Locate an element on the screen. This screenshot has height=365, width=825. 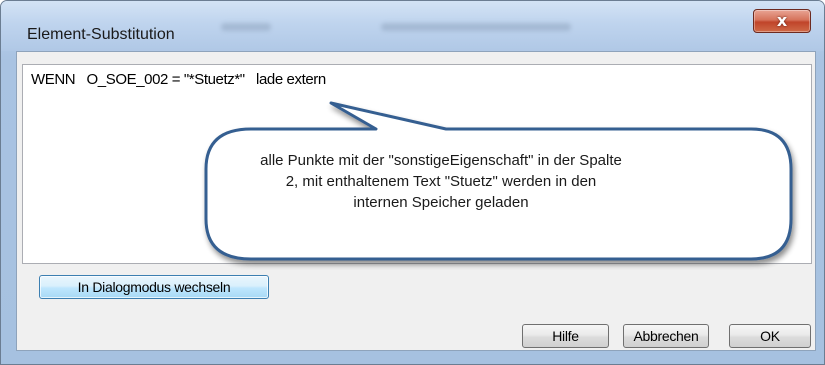
window-title: Element-Substitution is located at coordinates (101, 34).